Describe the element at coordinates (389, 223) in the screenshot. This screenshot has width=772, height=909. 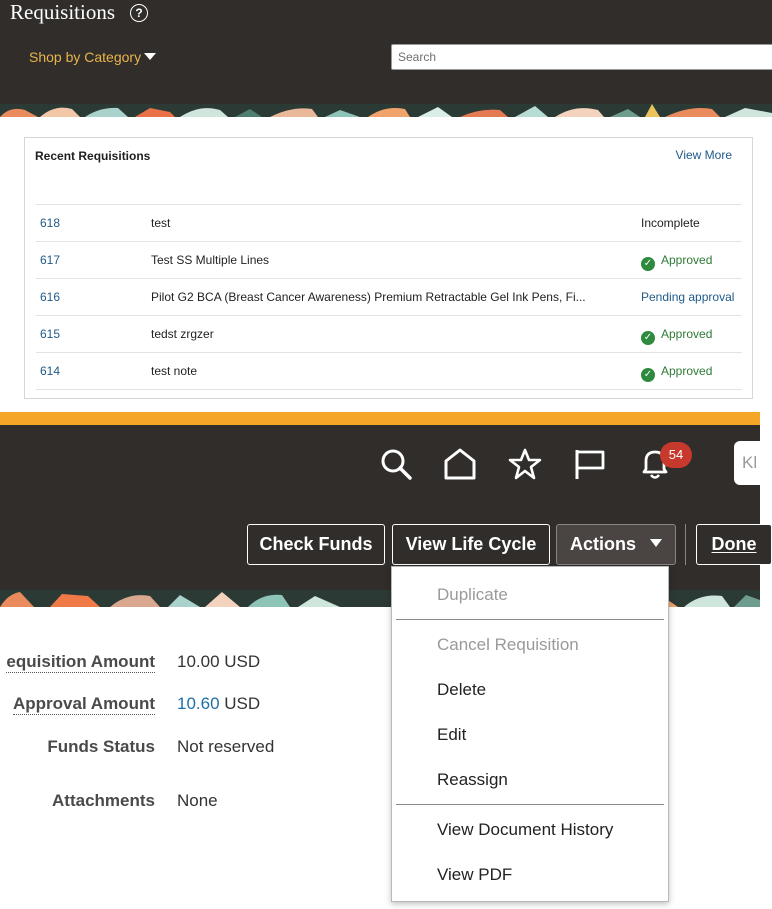
I see `table-row: 618 test Incomplete` at that location.